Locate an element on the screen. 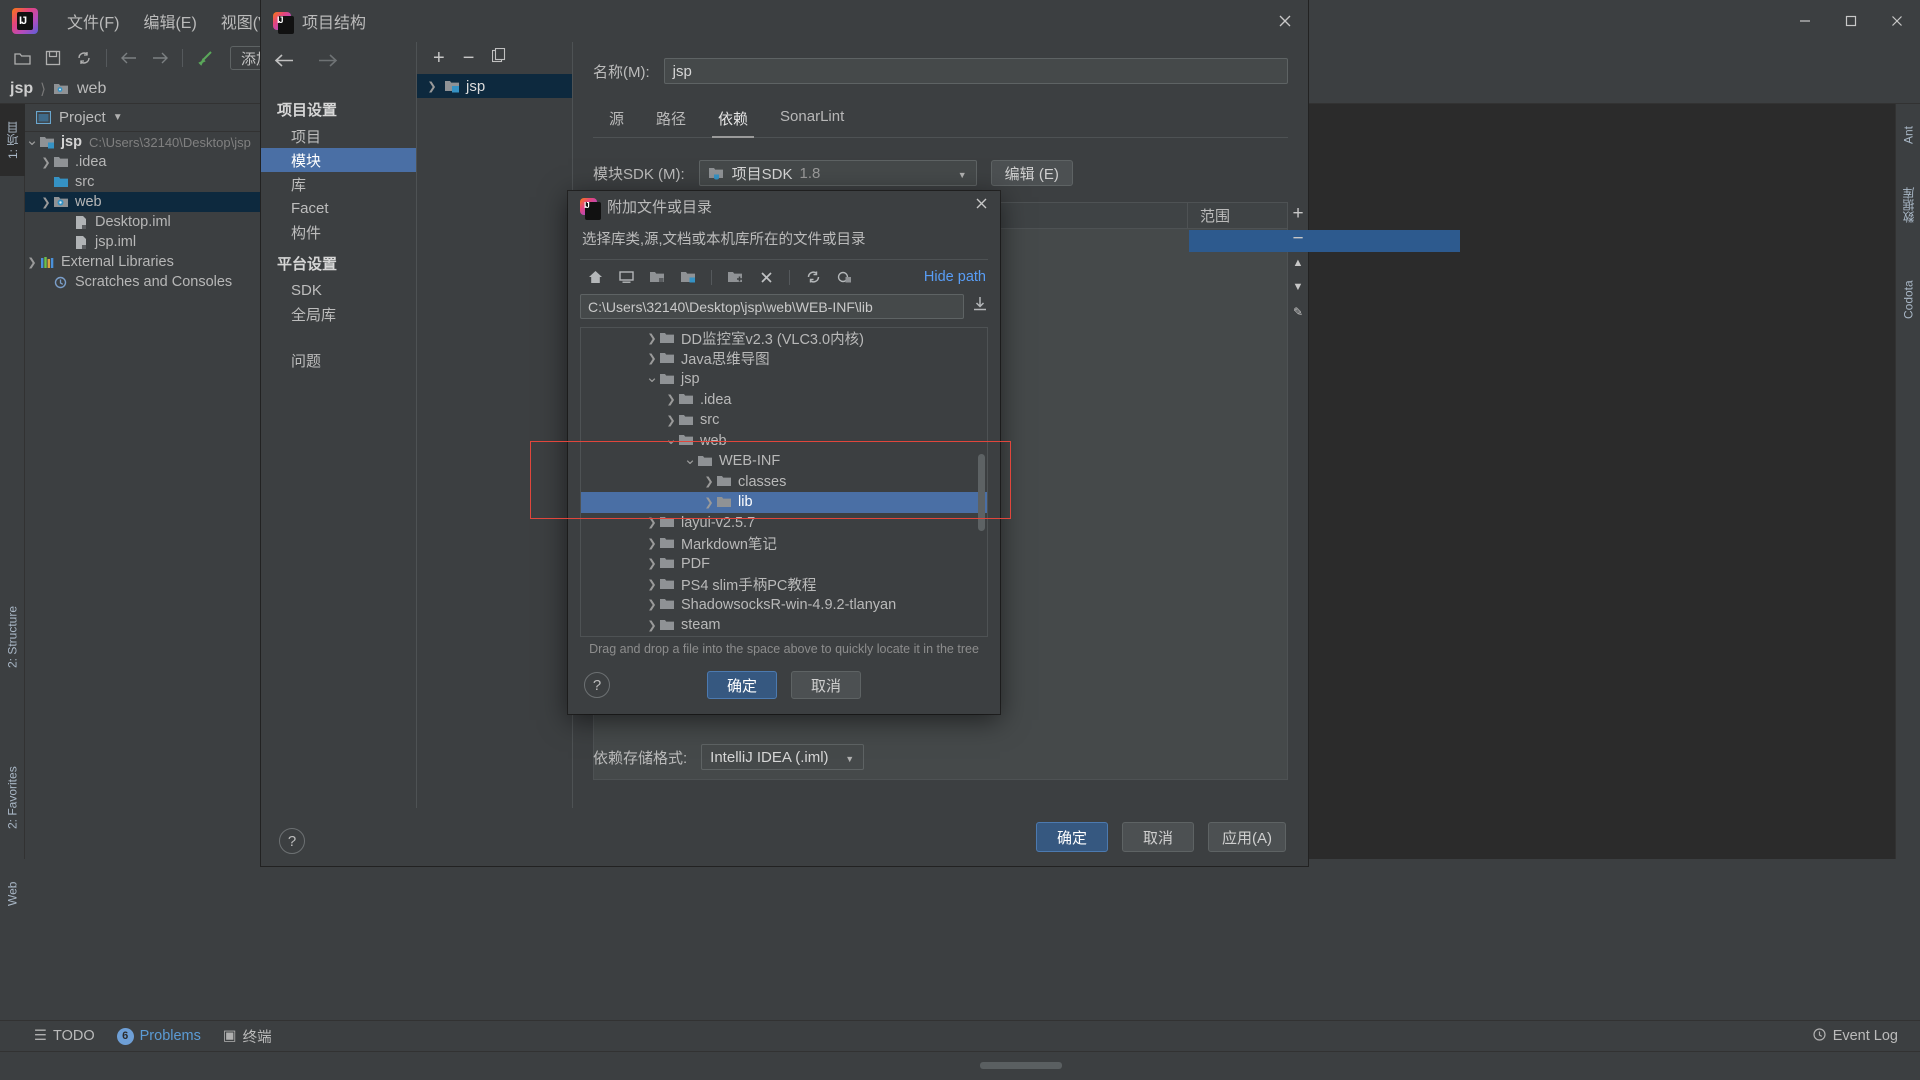 This screenshot has height=1080, width=1920. desktop-icon is located at coordinates (626, 277).